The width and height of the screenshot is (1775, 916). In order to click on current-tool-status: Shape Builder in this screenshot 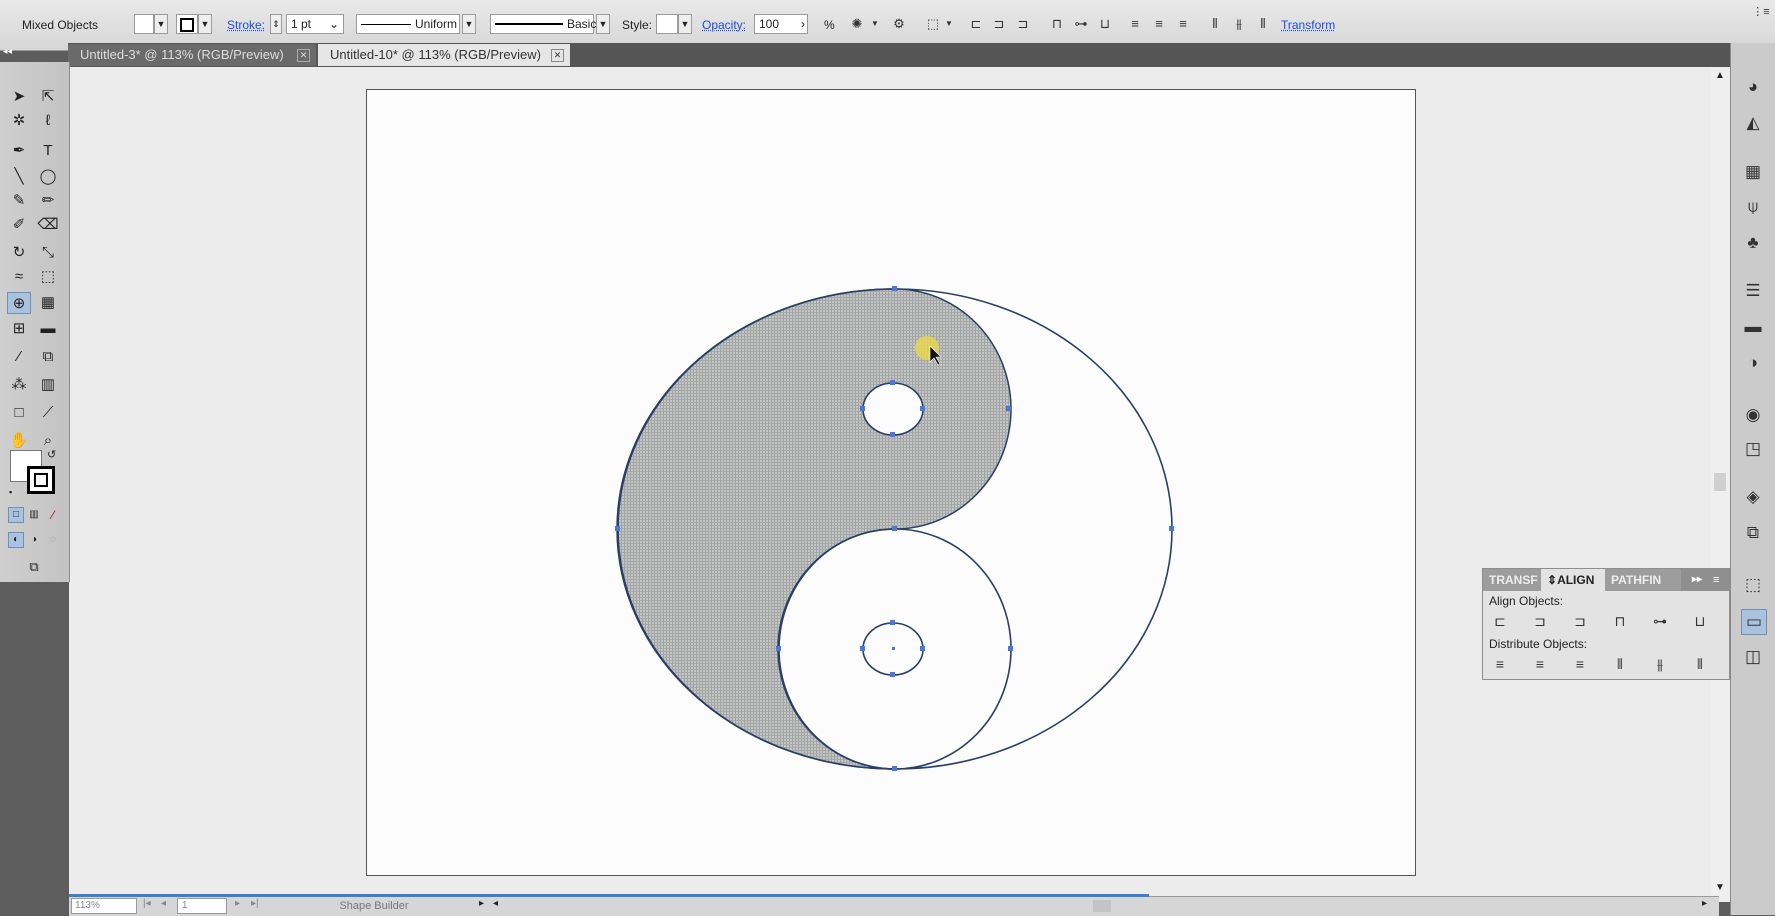, I will do `click(374, 906)`.